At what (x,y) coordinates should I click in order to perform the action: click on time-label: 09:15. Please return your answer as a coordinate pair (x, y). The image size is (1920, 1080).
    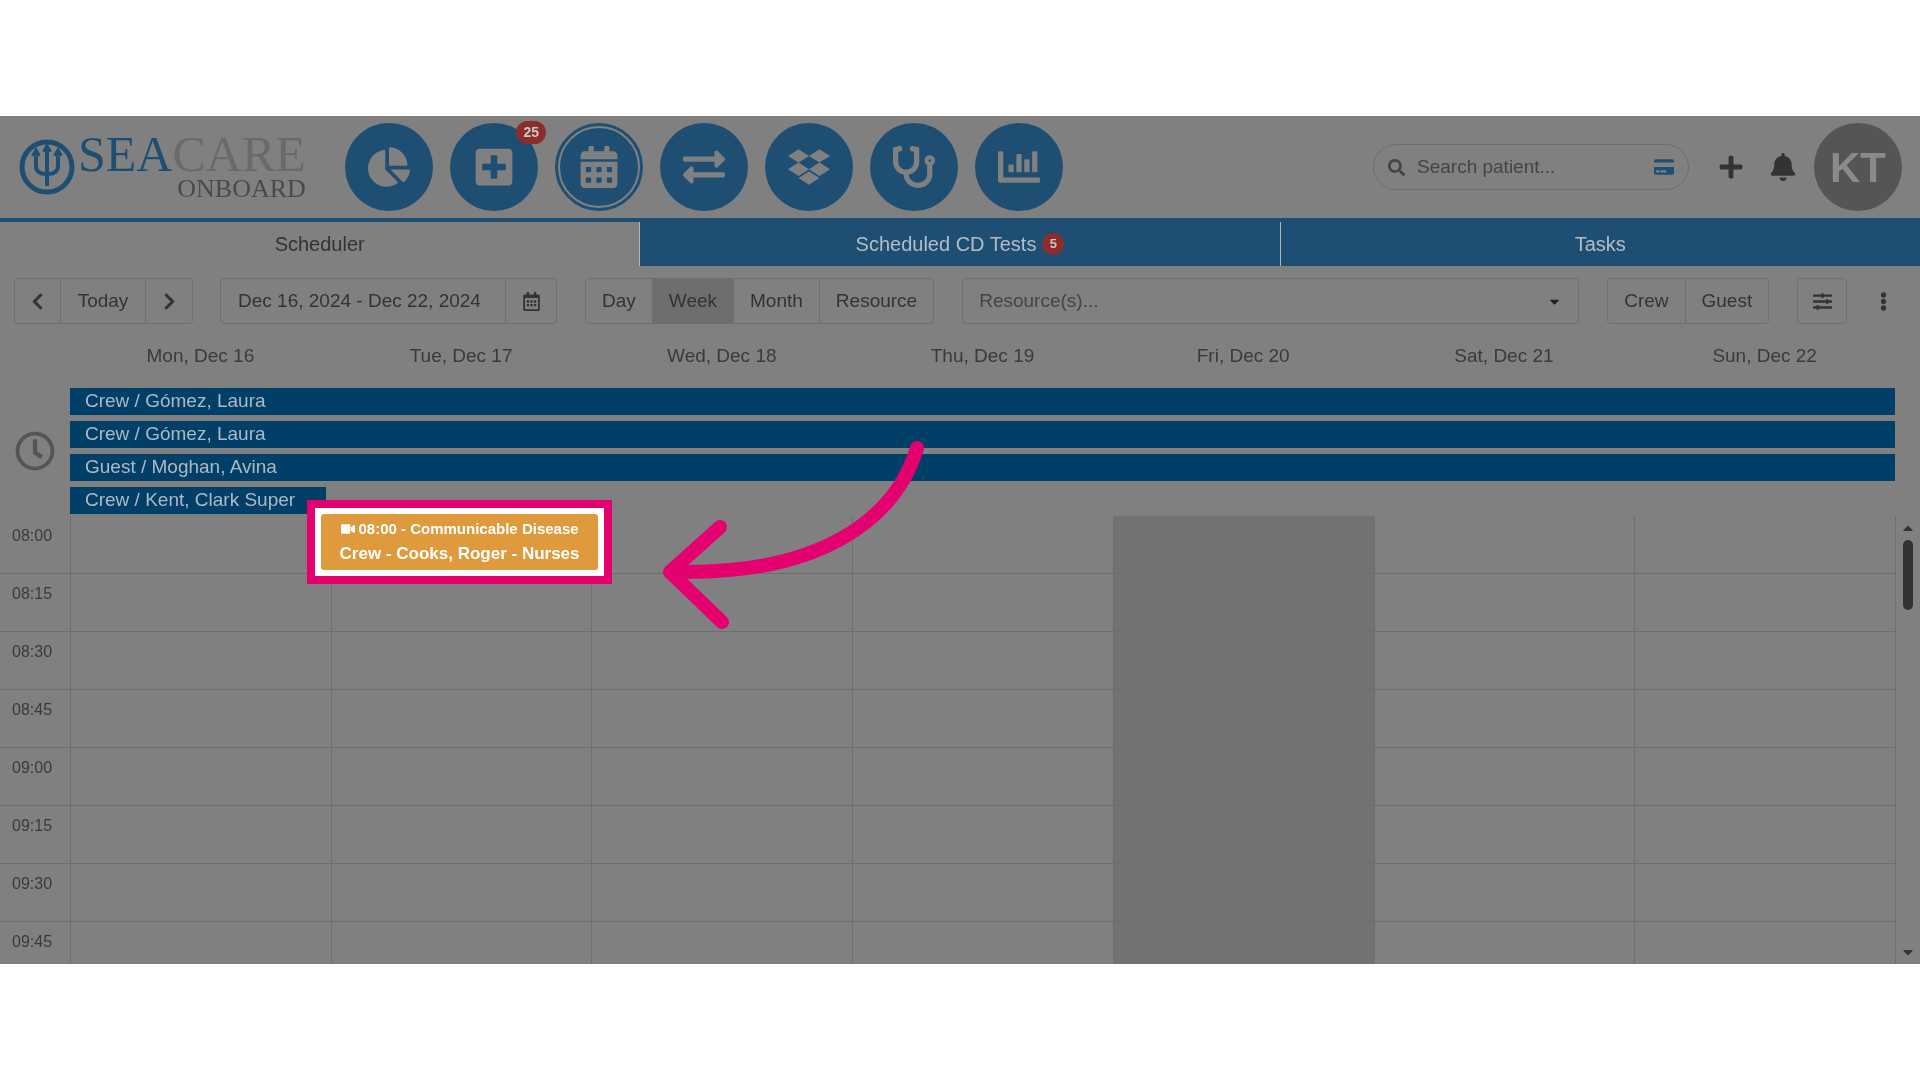
    Looking at the image, I should click on (32, 825).